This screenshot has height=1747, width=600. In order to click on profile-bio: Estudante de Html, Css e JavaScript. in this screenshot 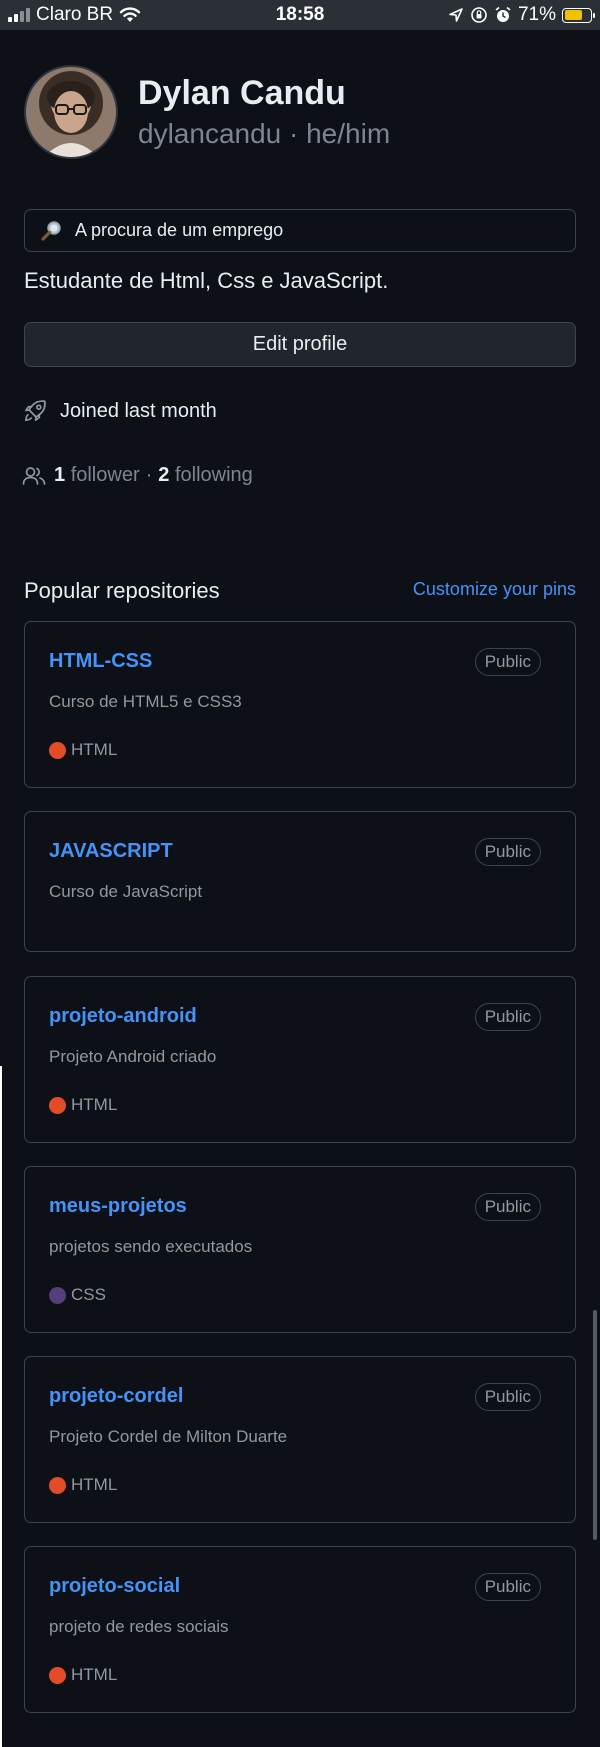, I will do `click(206, 280)`.